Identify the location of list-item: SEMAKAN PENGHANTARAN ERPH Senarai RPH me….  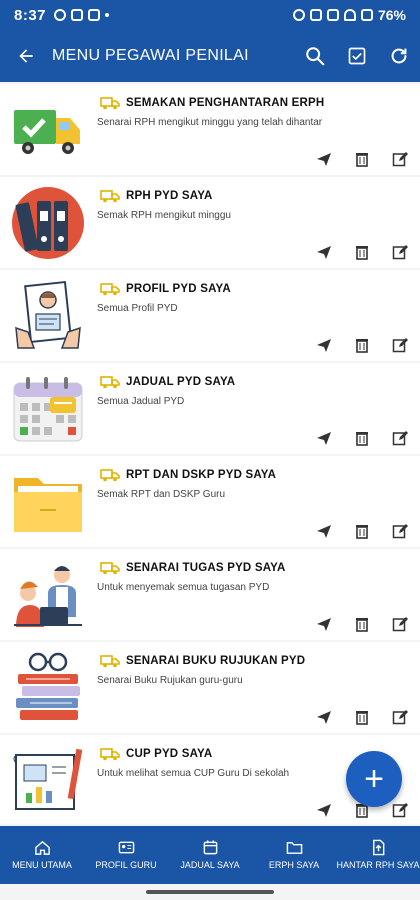
(210, 129).